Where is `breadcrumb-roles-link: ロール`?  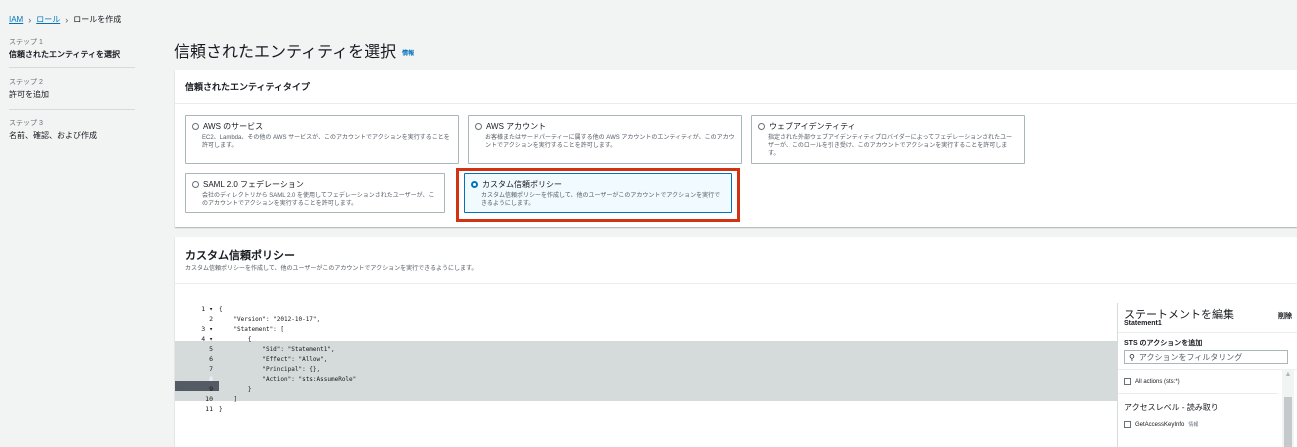
breadcrumb-roles-link: ロール is located at coordinates (48, 19).